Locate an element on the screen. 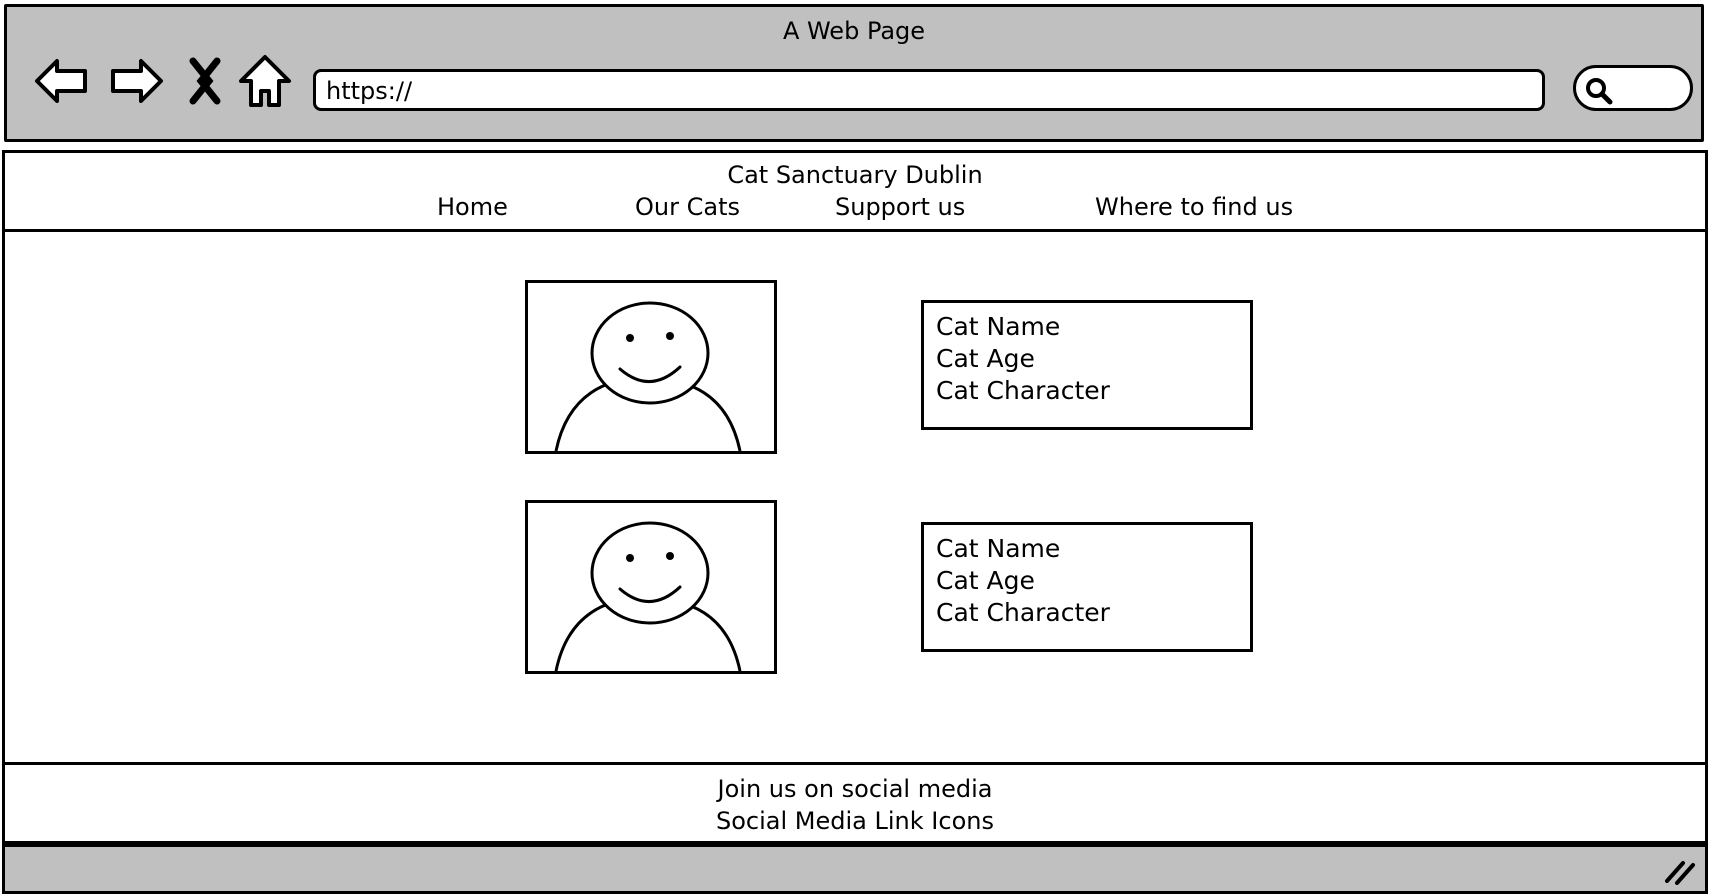  search-field is located at coordinates (1633, 88).